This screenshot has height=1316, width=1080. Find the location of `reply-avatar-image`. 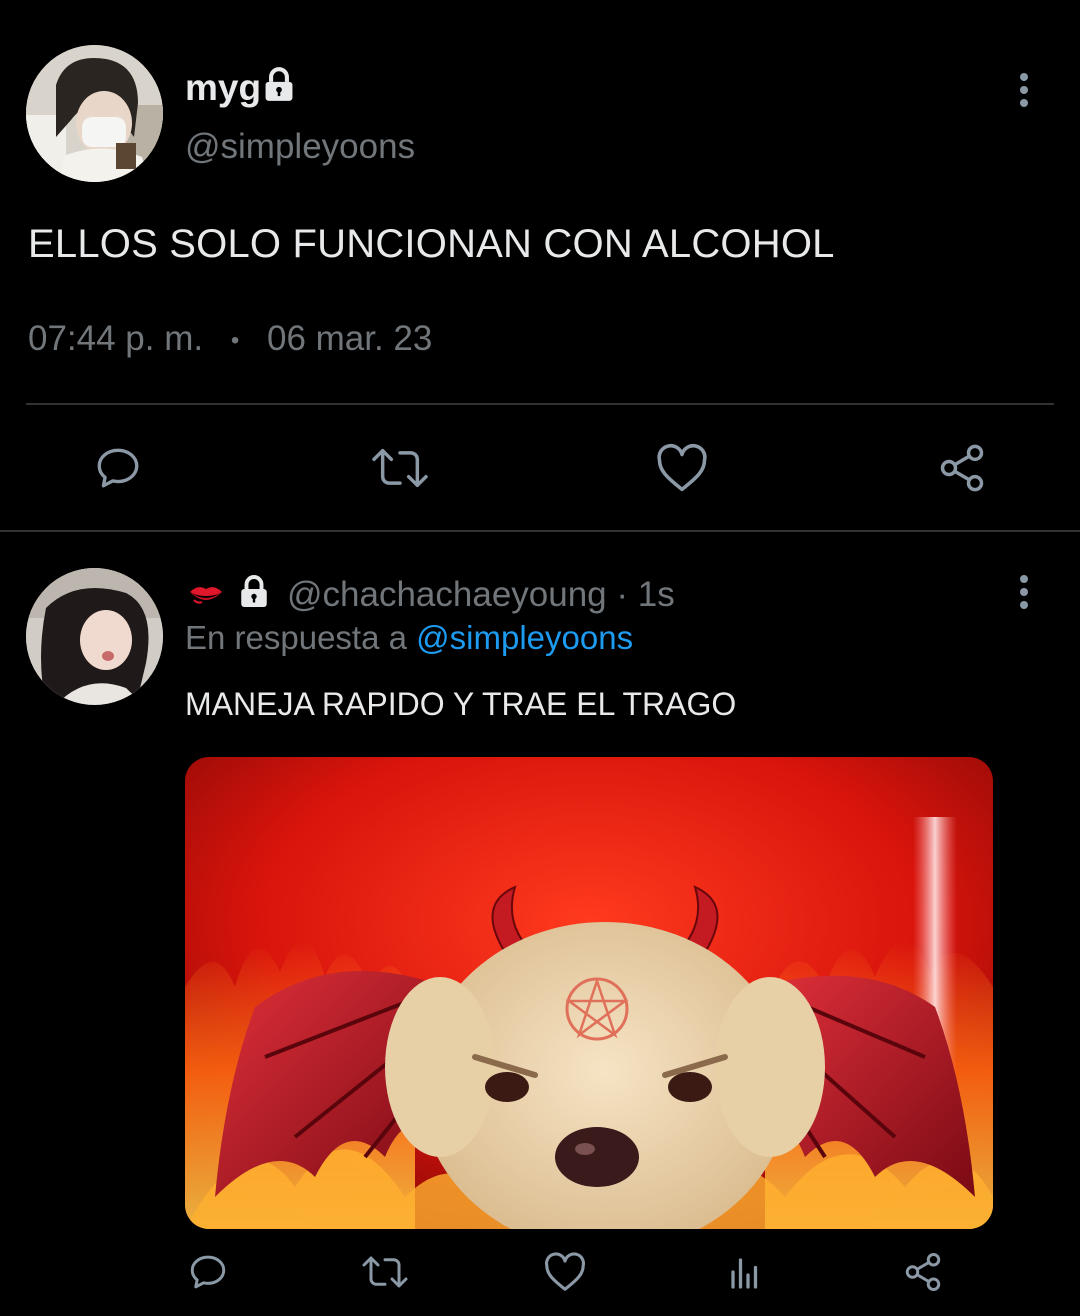

reply-avatar-image is located at coordinates (94, 636).